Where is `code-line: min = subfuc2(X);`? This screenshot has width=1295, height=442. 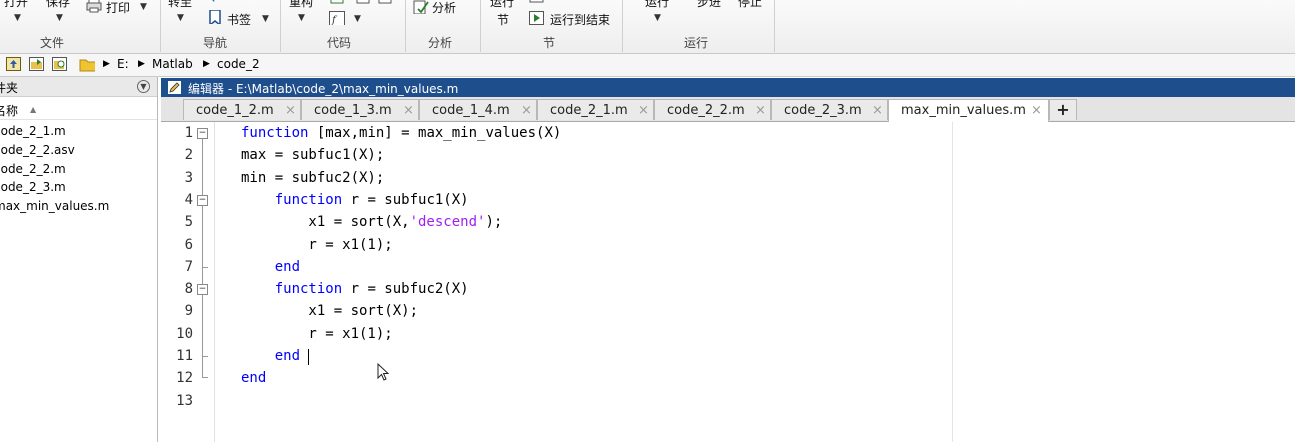
code-line: min = subfuc2(X); is located at coordinates (312, 178).